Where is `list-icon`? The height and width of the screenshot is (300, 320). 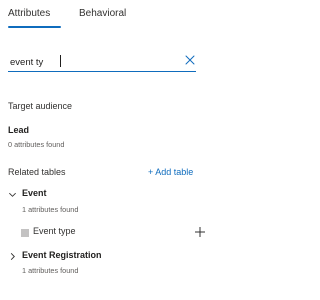
list-icon is located at coordinates (25, 233).